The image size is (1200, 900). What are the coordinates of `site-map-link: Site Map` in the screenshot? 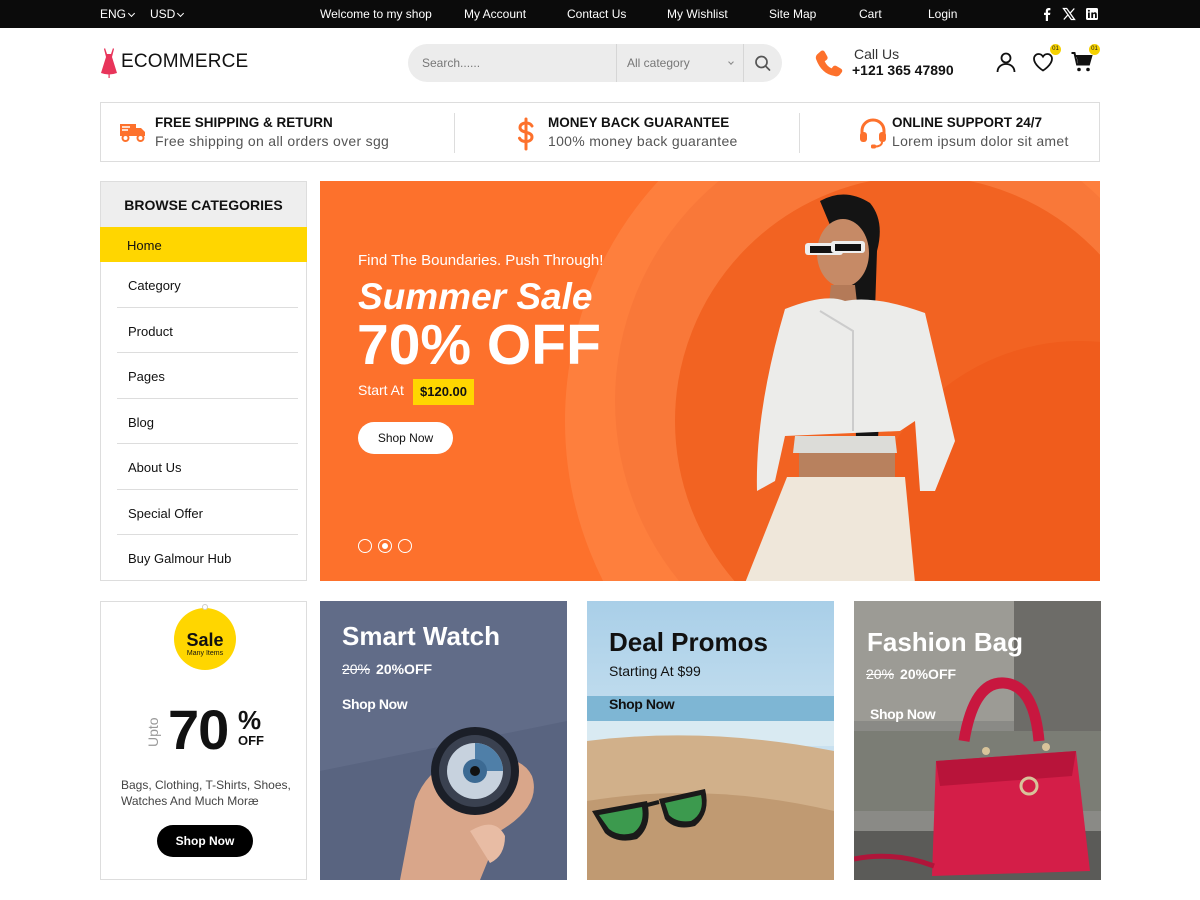 It's located at (792, 14).